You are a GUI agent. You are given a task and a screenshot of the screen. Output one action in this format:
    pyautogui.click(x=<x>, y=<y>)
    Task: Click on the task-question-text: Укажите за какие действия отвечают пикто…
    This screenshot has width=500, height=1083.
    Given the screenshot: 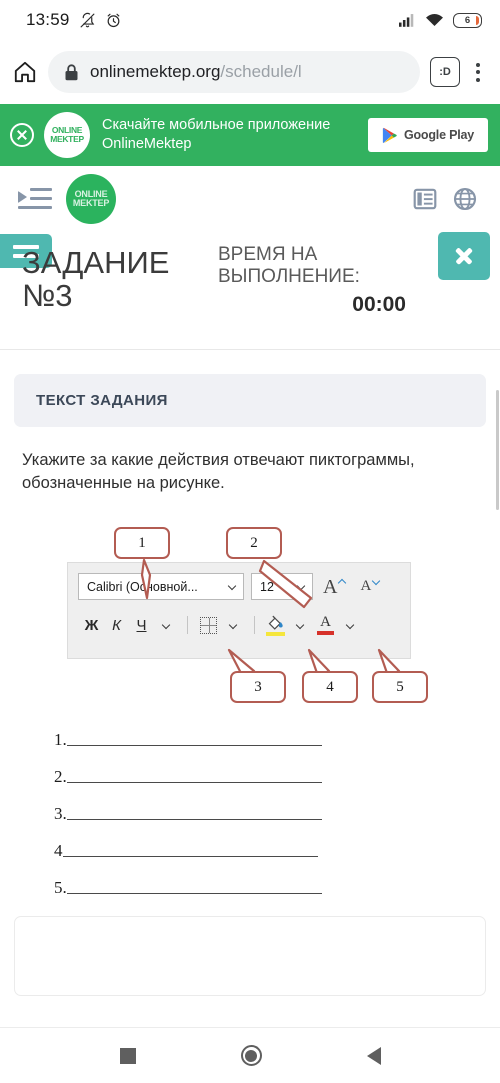 What is the action you would take?
    pyautogui.click(x=218, y=472)
    